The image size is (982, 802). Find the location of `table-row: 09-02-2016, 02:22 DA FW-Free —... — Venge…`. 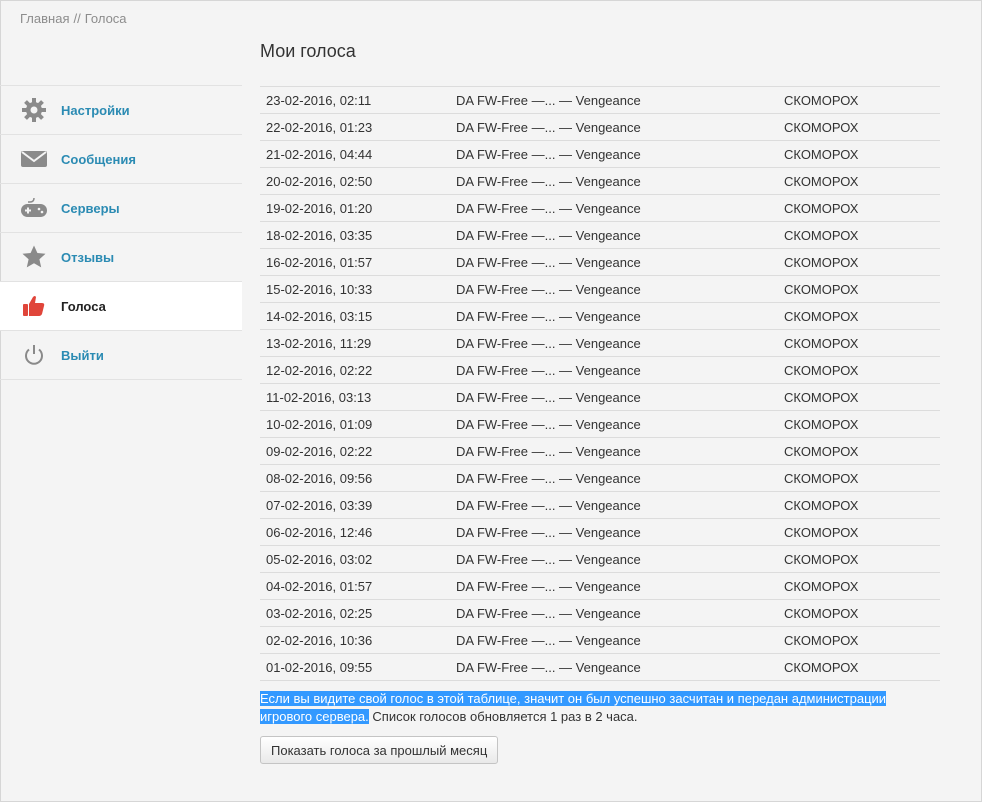

table-row: 09-02-2016, 02:22 DA FW-Free —... — Venge… is located at coordinates (600, 451).